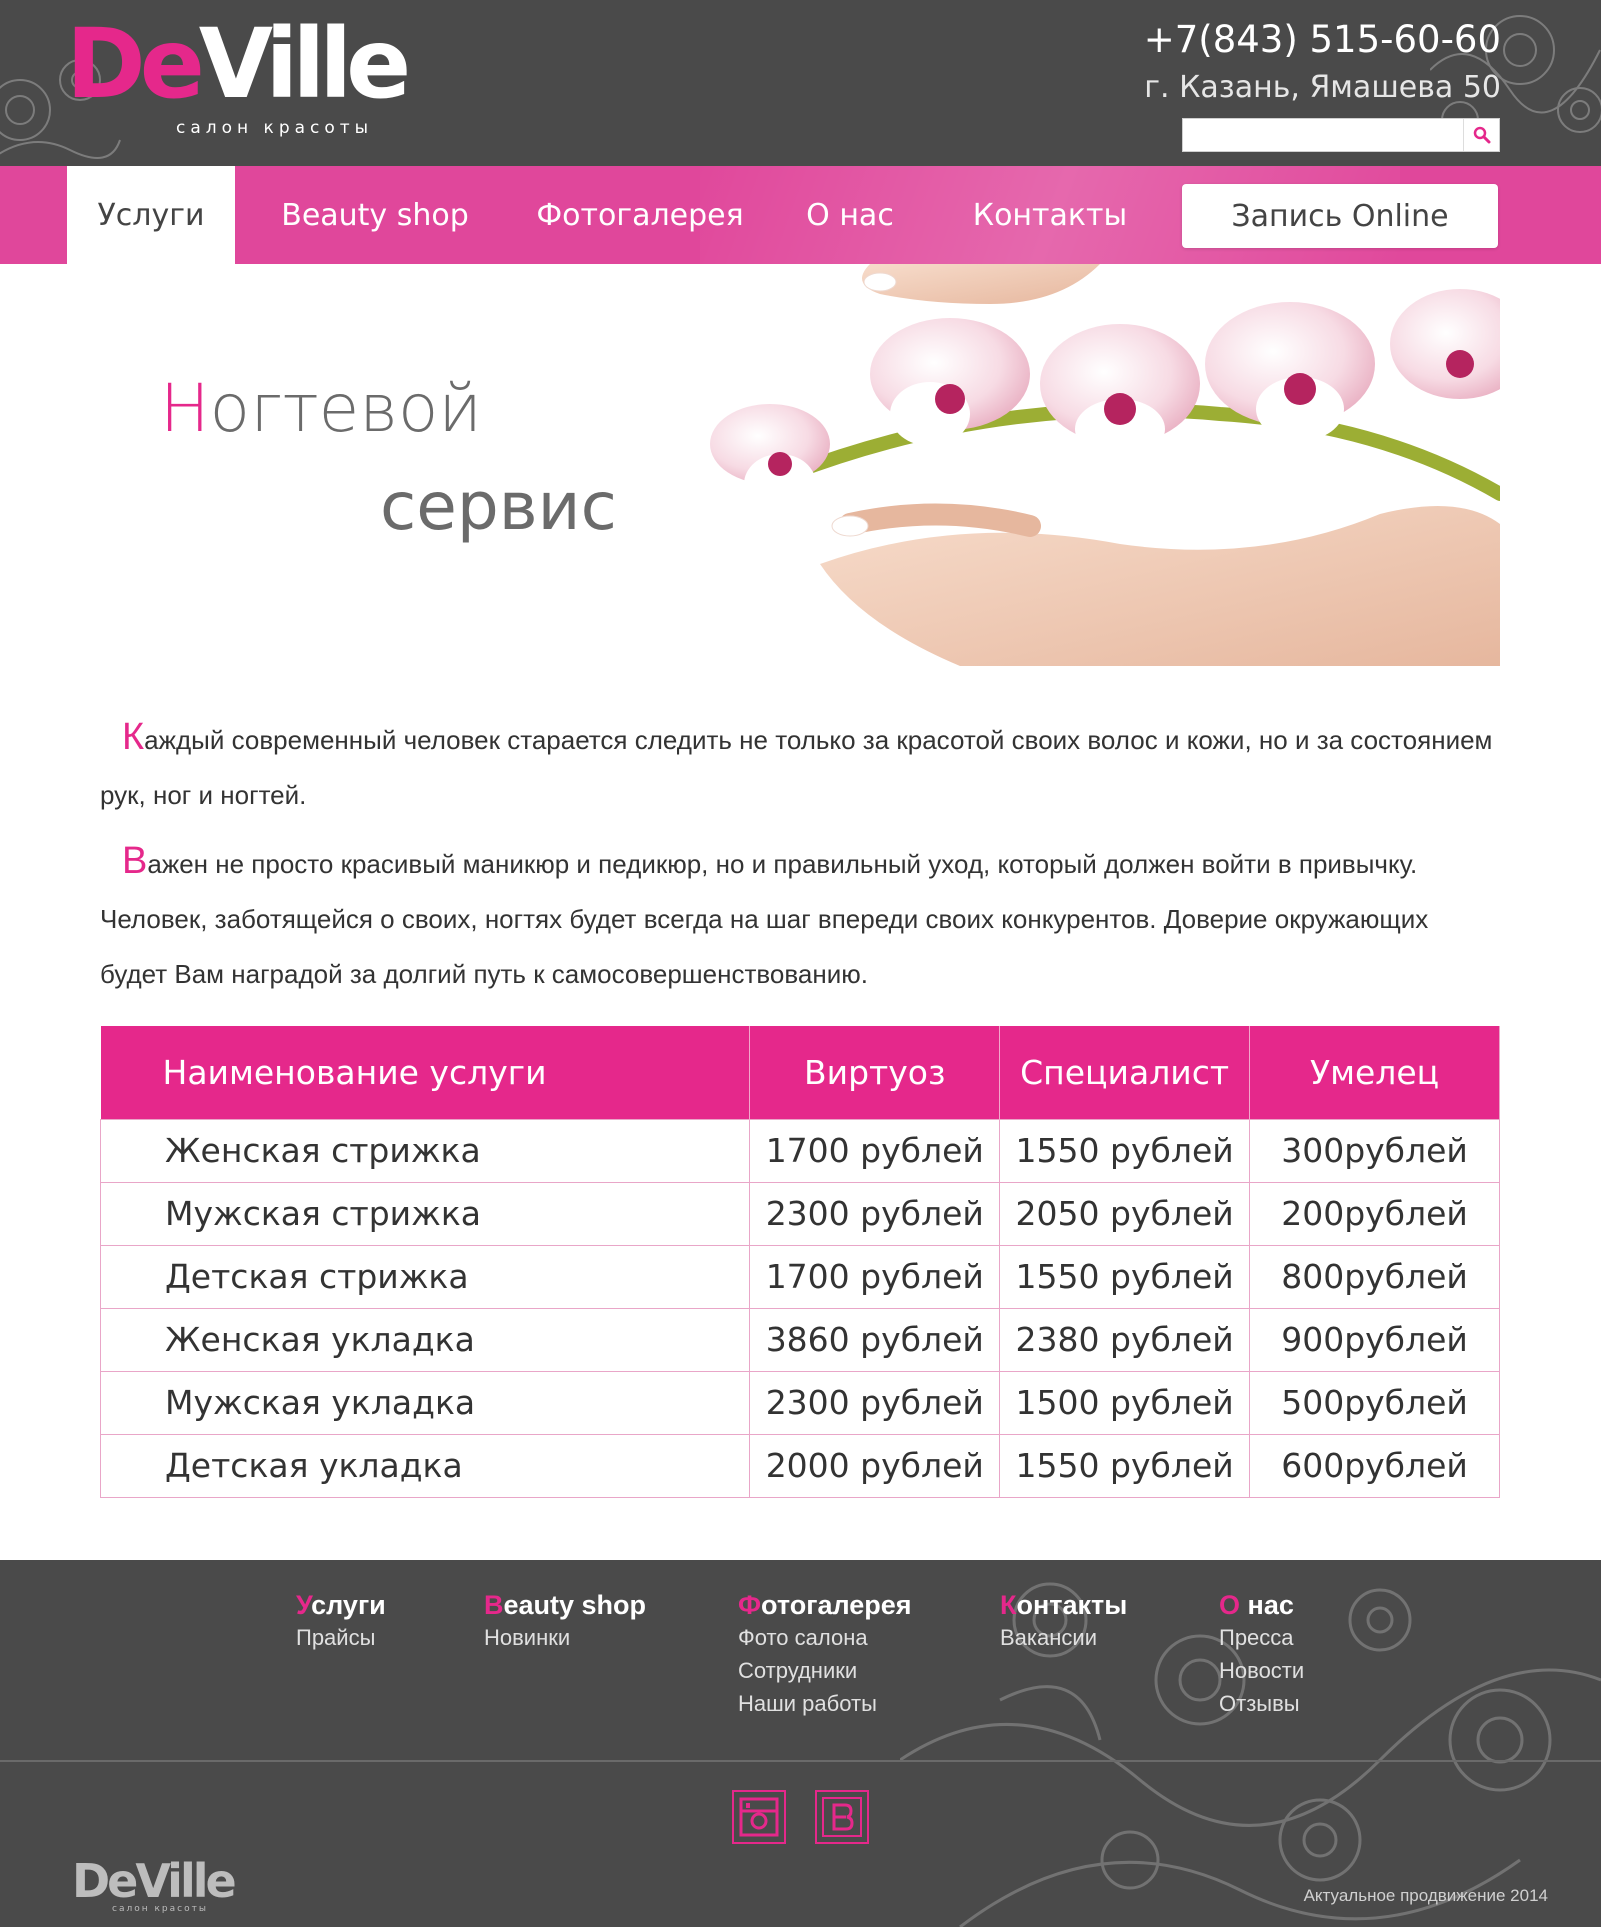 This screenshot has width=1601, height=1927. What do you see at coordinates (375, 215) in the screenshot?
I see `nav-item-beauty-shop: Beauty shop` at bounding box center [375, 215].